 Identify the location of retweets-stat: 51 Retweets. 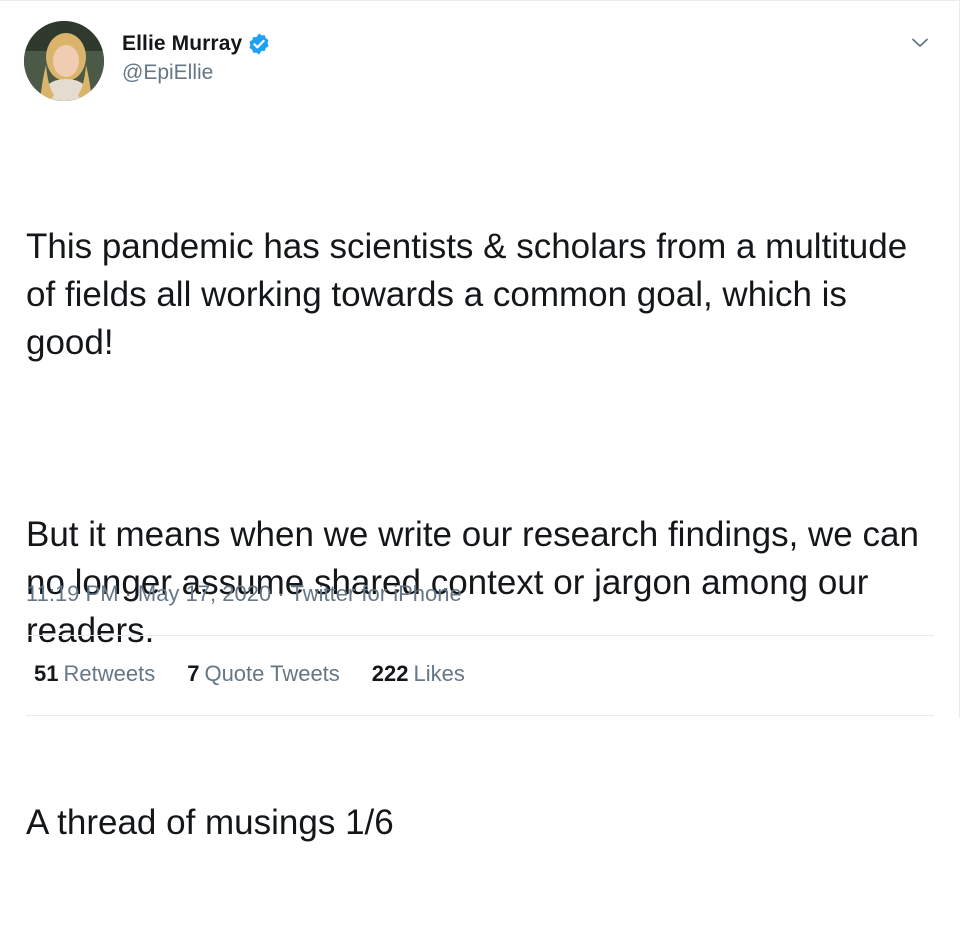
(94, 674).